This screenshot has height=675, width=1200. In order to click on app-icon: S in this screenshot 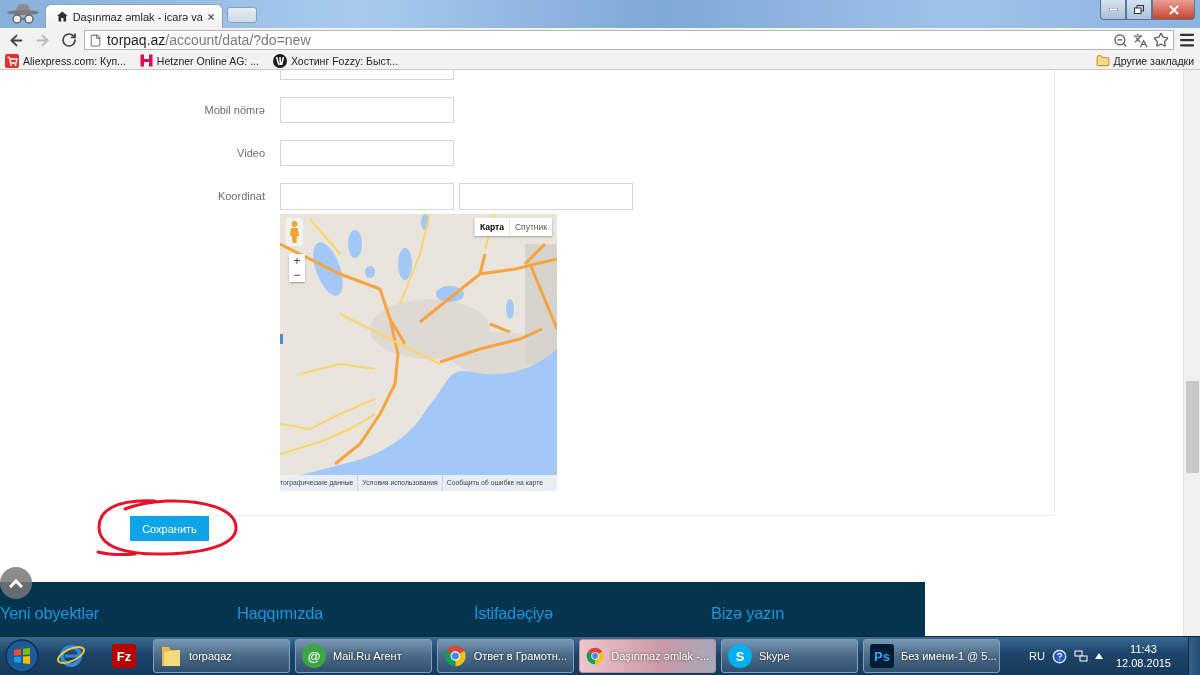, I will do `click(740, 656)`.